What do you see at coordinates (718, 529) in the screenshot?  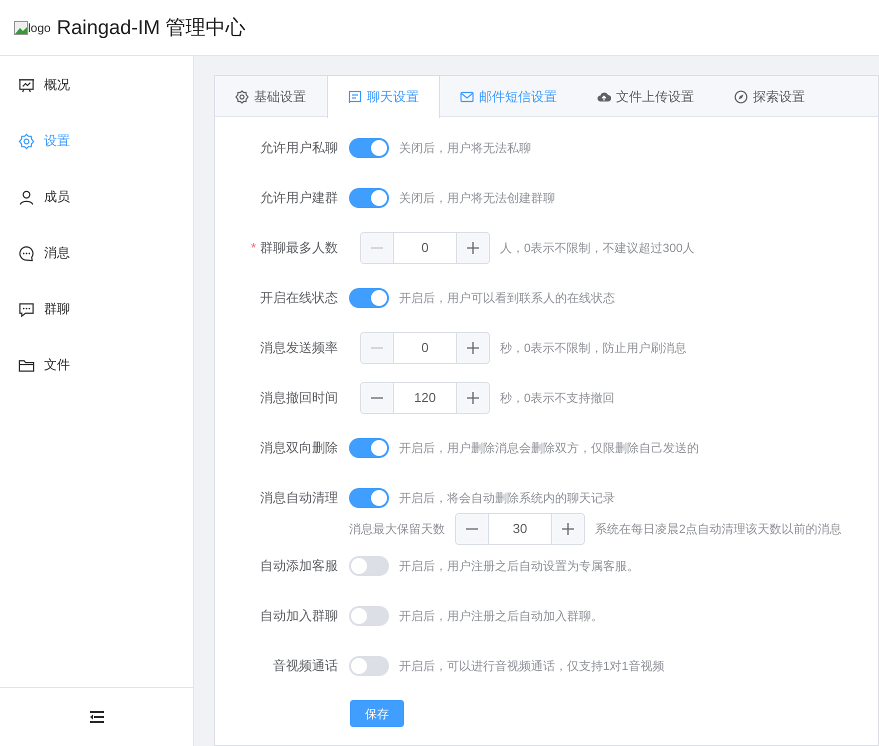 I see `hint-text: 系统在每日凌晨2点自动清理该天数以前的消息` at bounding box center [718, 529].